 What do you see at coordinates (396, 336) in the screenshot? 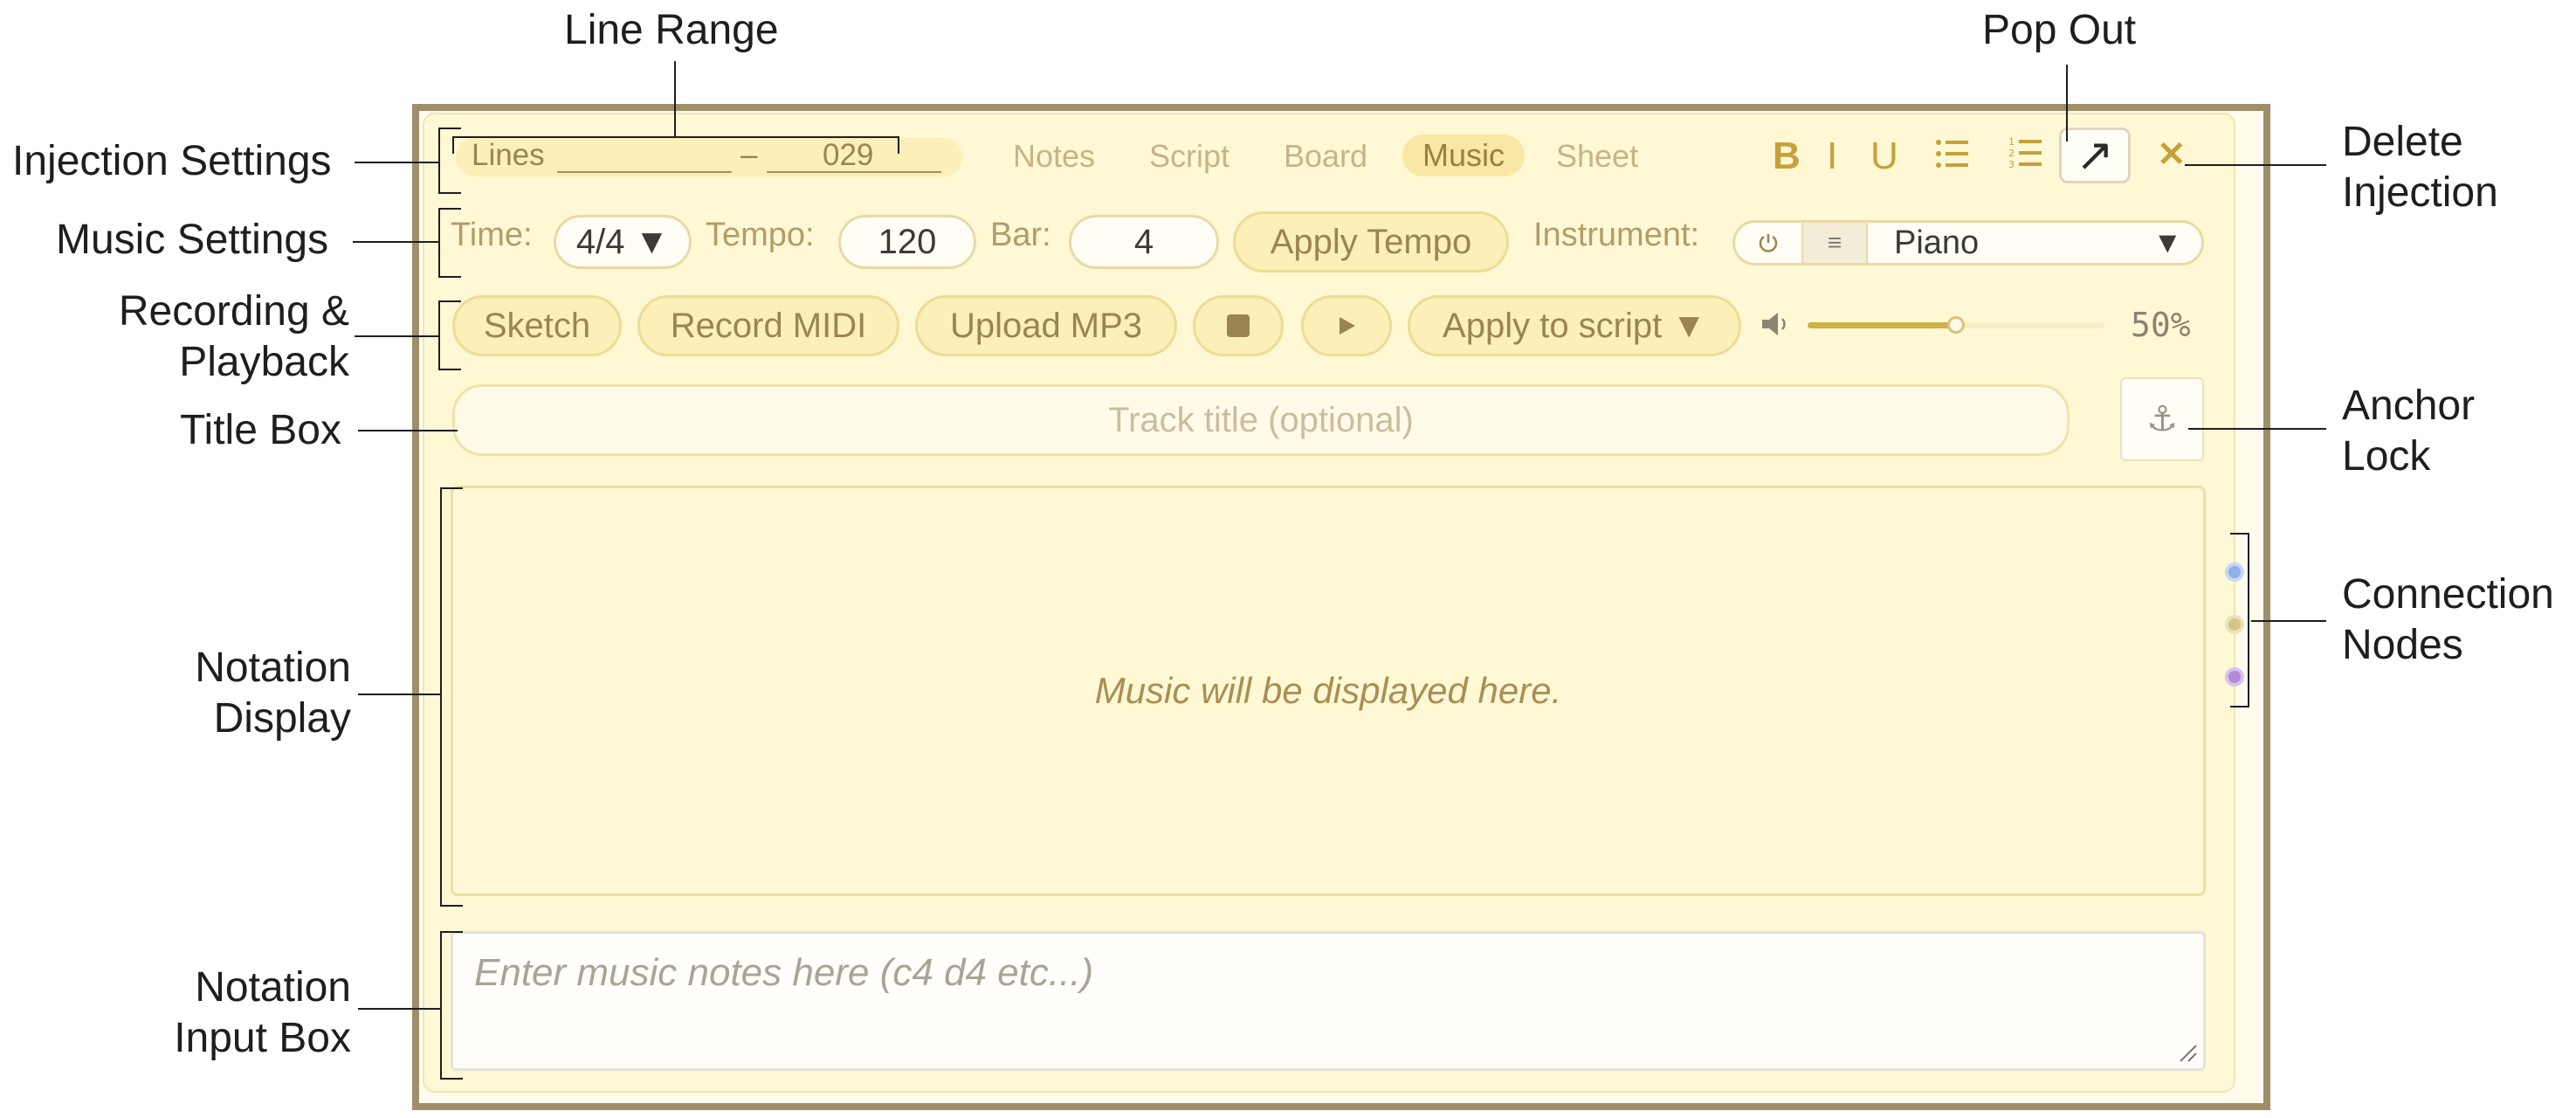
I see `recording-leader` at bounding box center [396, 336].